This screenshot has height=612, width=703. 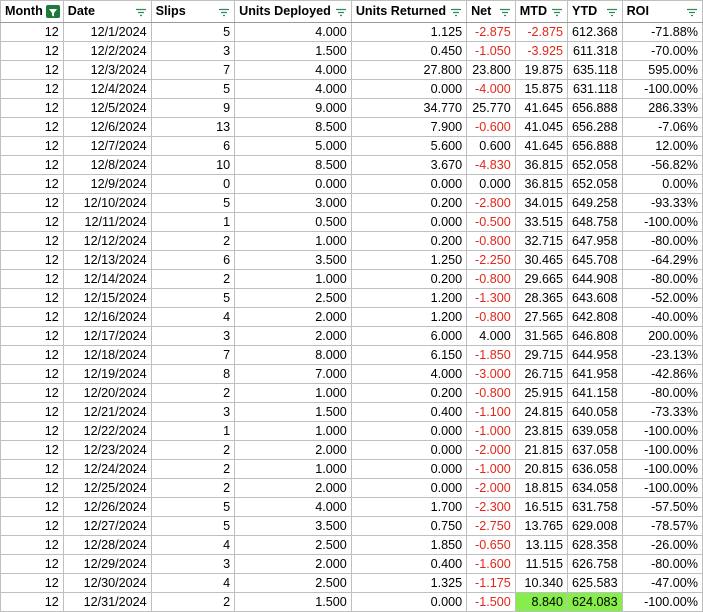 What do you see at coordinates (595, 507) in the screenshot?
I see `cell-ytd: 631.758` at bounding box center [595, 507].